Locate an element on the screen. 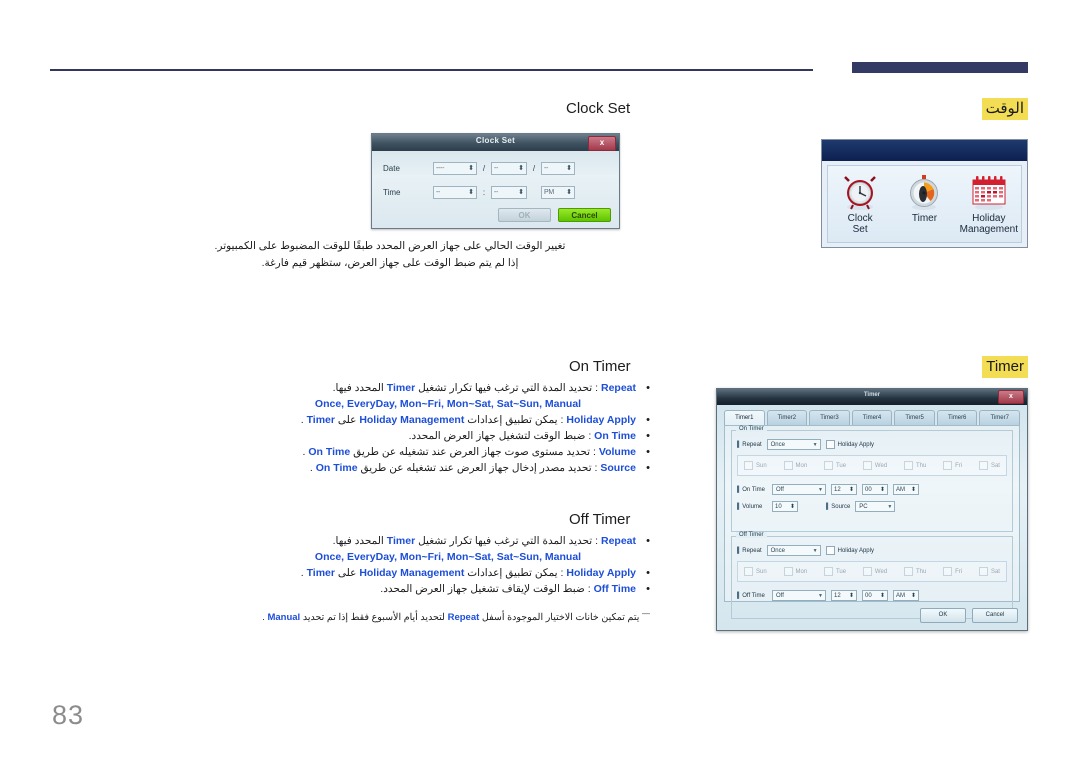 The width and height of the screenshot is (1080, 763). off-time-minute-stepper: 00 ⬍ is located at coordinates (875, 595).